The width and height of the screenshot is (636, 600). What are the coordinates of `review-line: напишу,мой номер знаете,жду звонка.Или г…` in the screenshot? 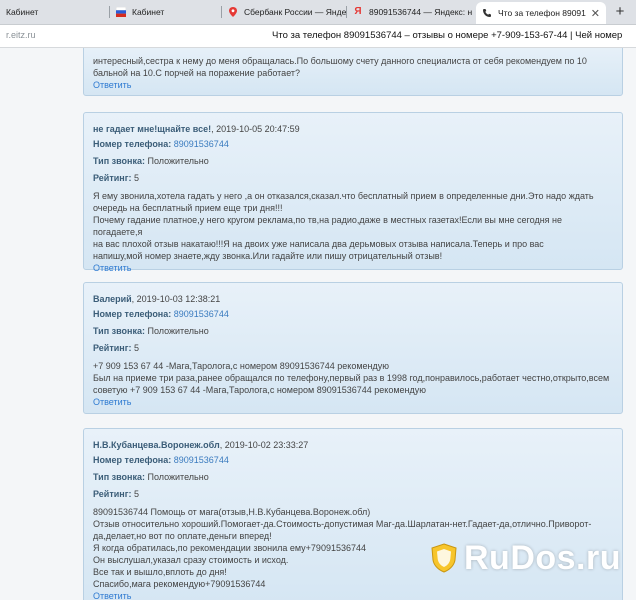 It's located at (268, 256).